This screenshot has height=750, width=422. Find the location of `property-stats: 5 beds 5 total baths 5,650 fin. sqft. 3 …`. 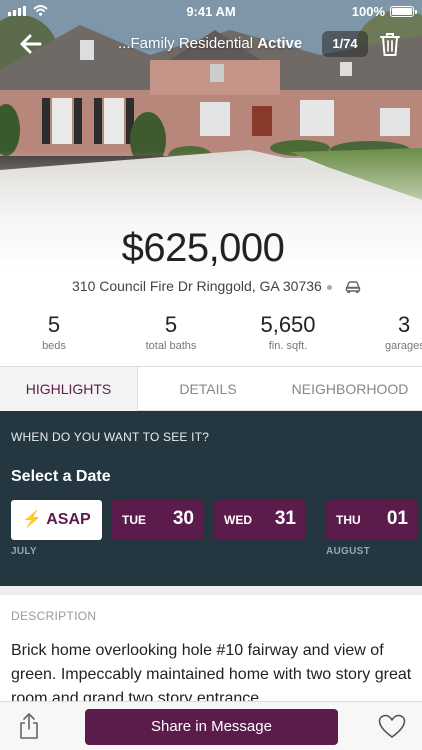

property-stats: 5 beds 5 total baths 5,650 fin. sqft. 3 … is located at coordinates (211, 337).